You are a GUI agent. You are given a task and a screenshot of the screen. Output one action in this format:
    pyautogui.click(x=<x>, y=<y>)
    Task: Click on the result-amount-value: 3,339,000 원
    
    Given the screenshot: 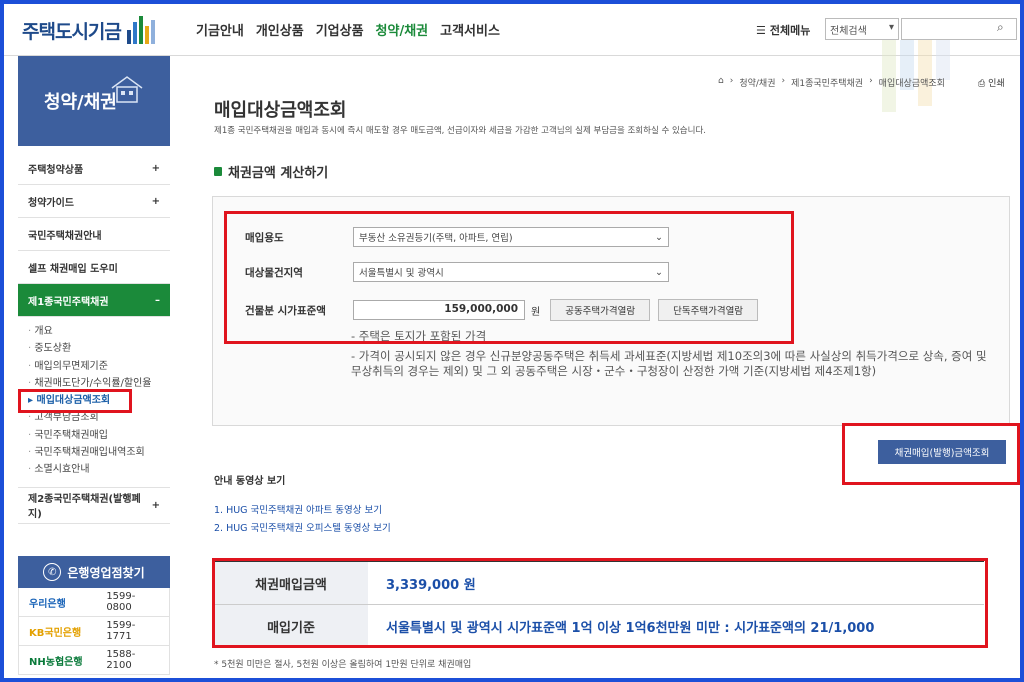 What is the action you would take?
    pyautogui.click(x=431, y=585)
    